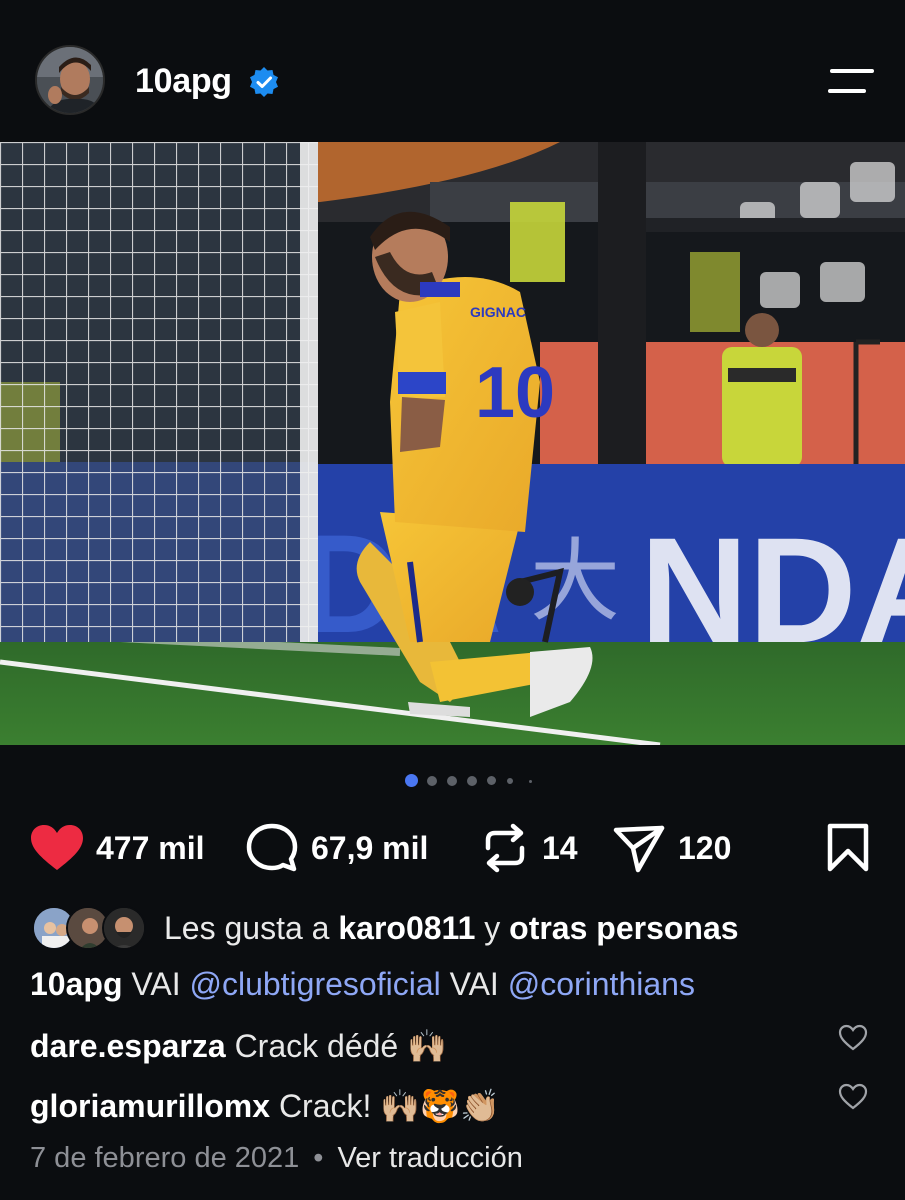 This screenshot has height=1200, width=905. I want to click on shares-count: 120, so click(705, 847).